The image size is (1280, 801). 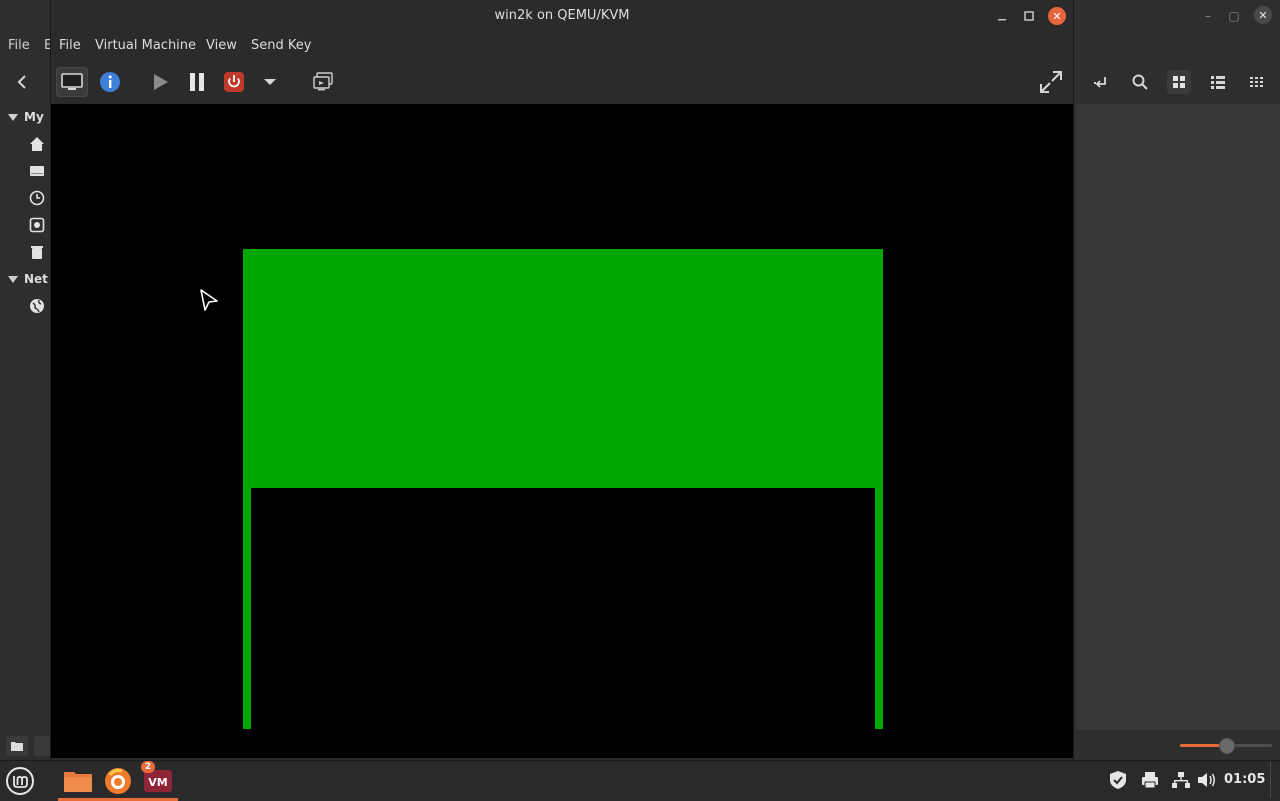 I want to click on fm-close-button: ✕, so click(x=1263, y=15).